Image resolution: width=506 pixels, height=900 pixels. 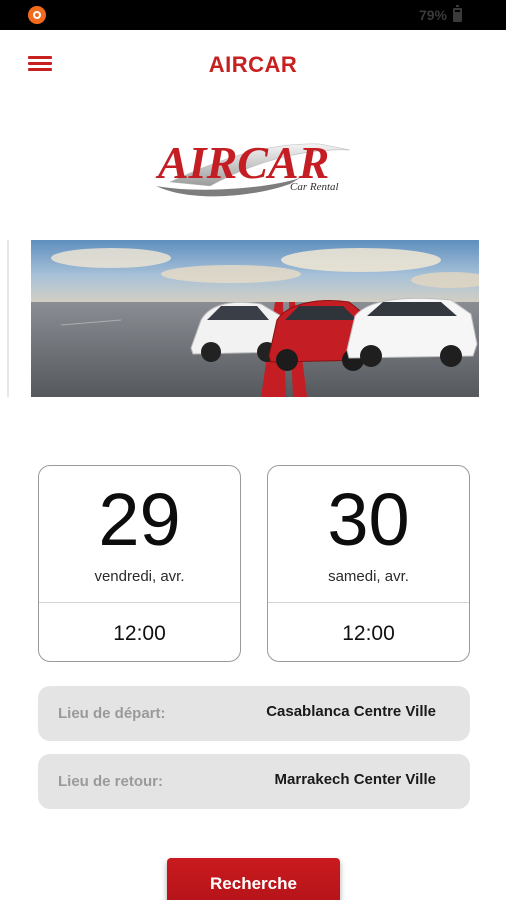 I want to click on aircar-logo: AIRCAR Car Rental, so click(x=253, y=167).